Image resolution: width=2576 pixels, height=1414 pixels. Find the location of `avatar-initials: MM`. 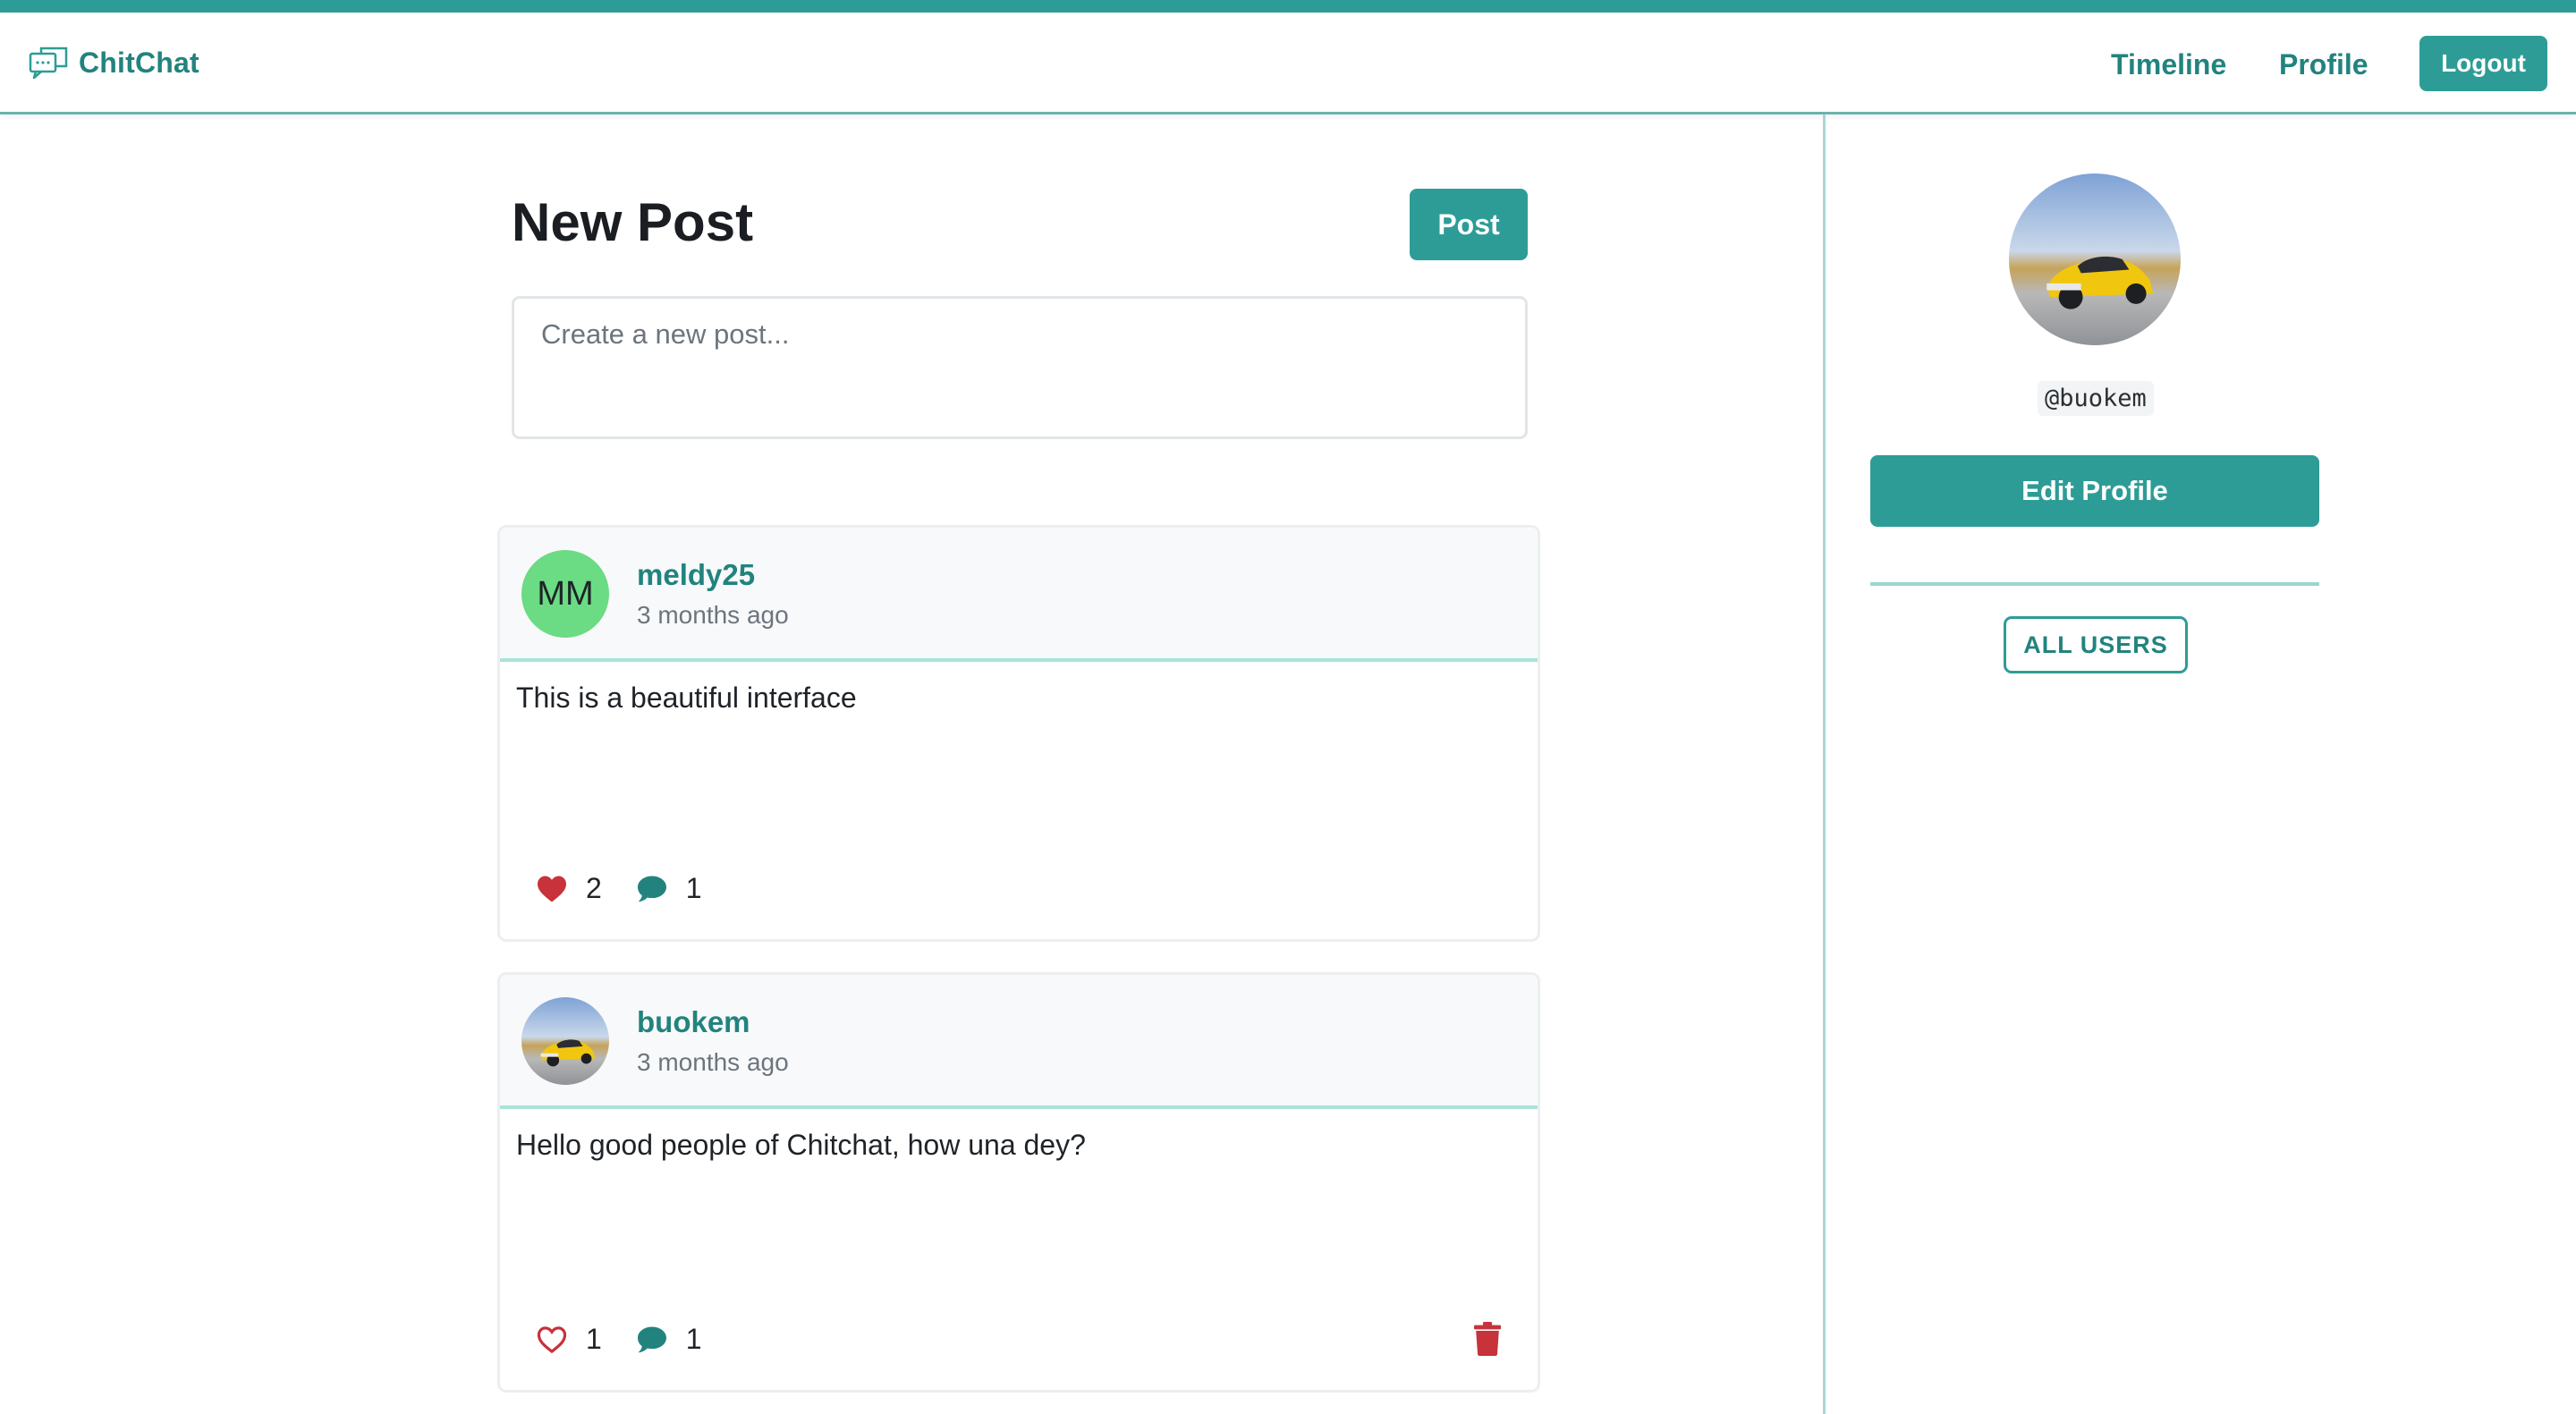

avatar-initials: MM is located at coordinates (565, 593).